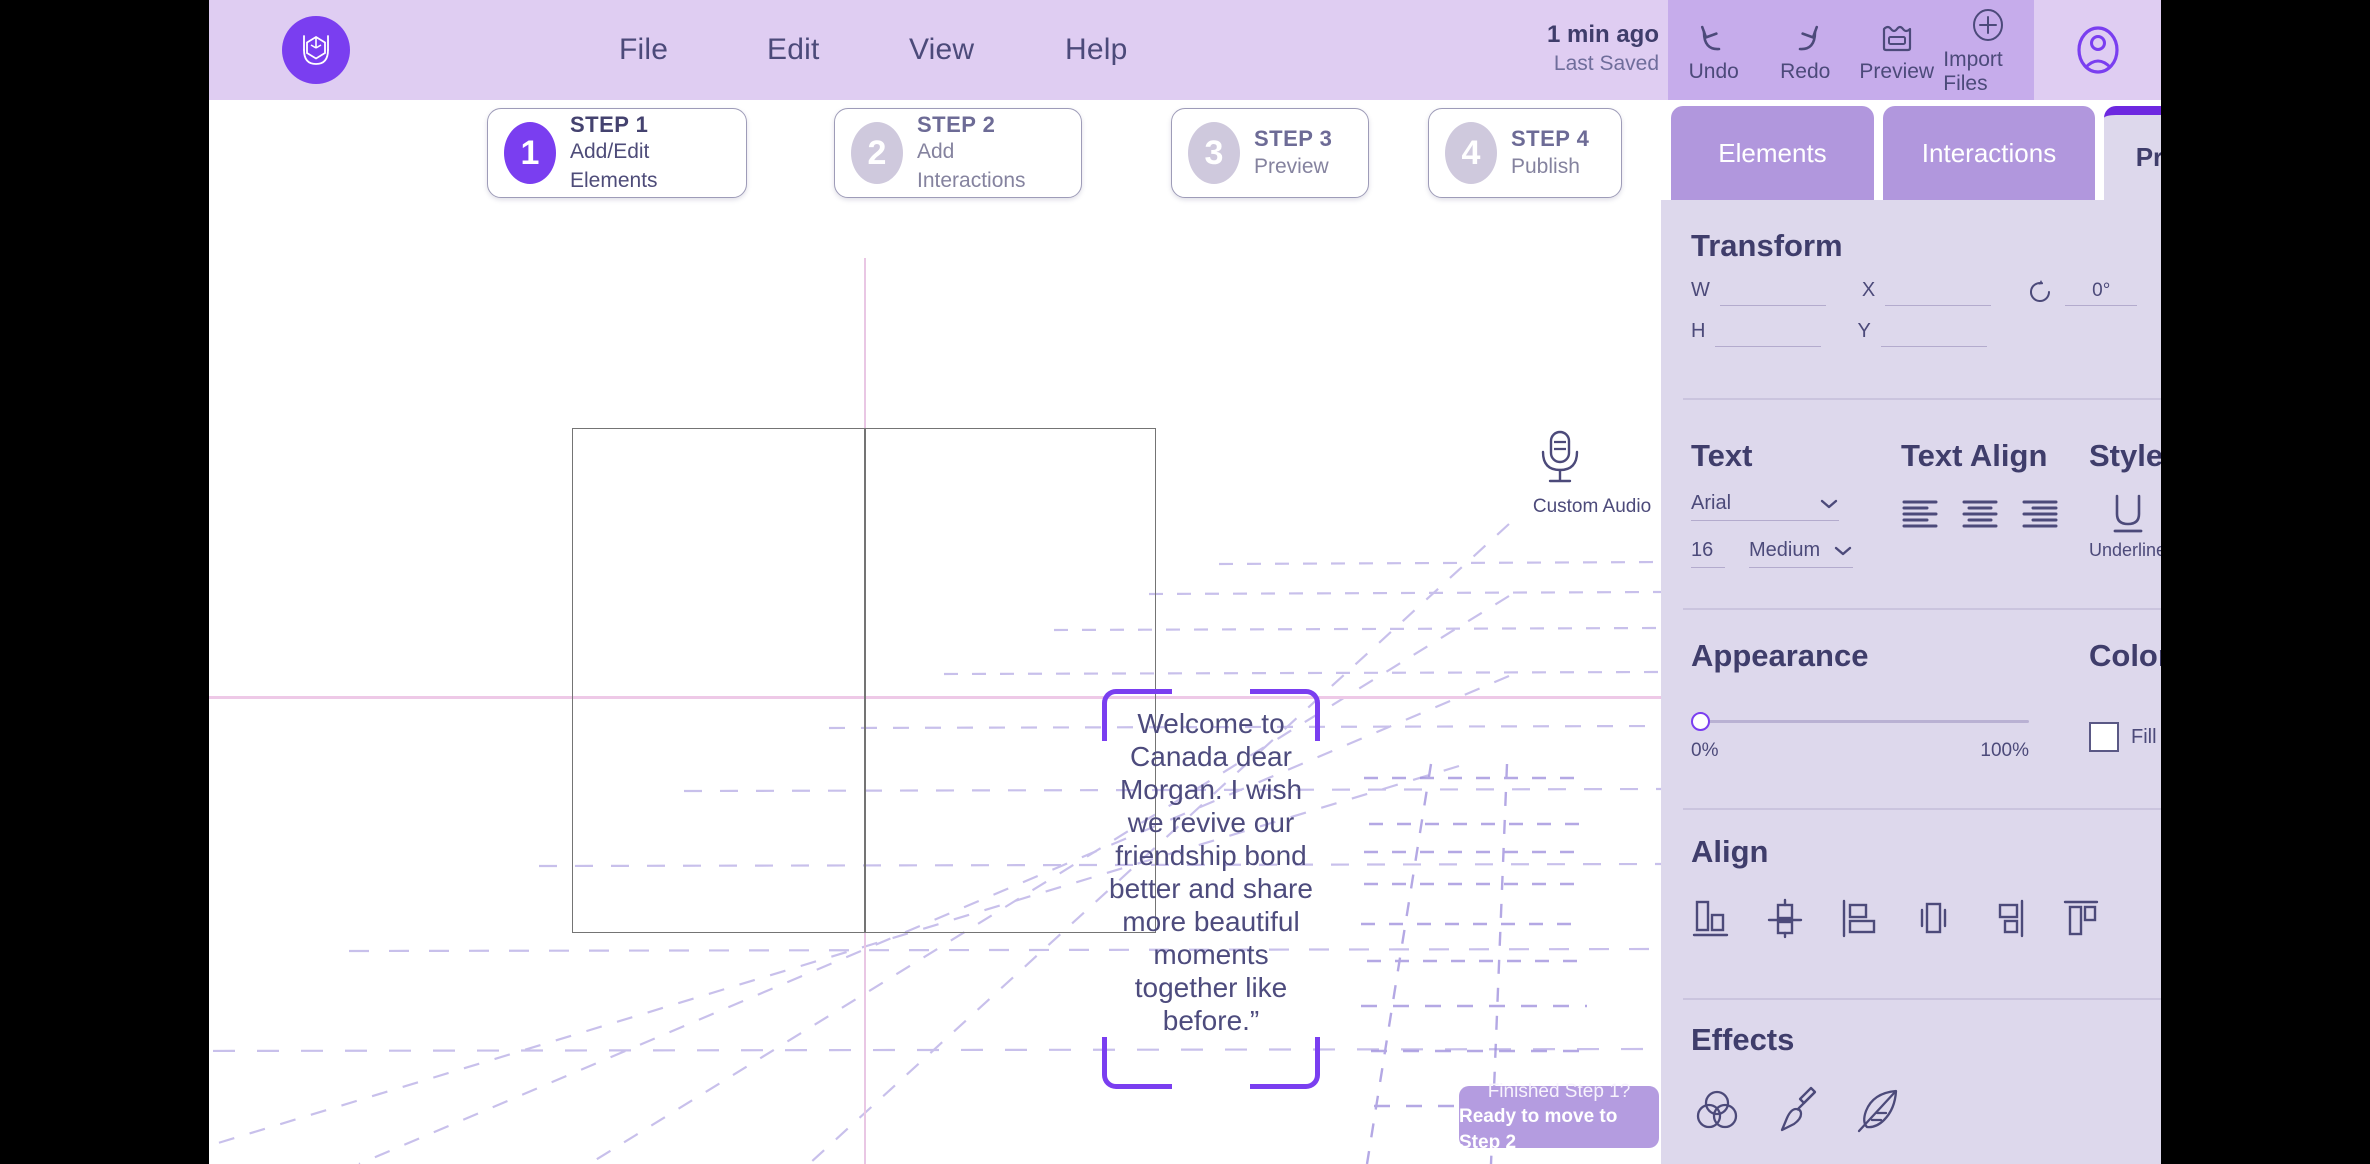 The image size is (2370, 1164). What do you see at coordinates (1851, 50) in the screenshot?
I see `toolbar: Undo Redo Preview Import Files` at bounding box center [1851, 50].